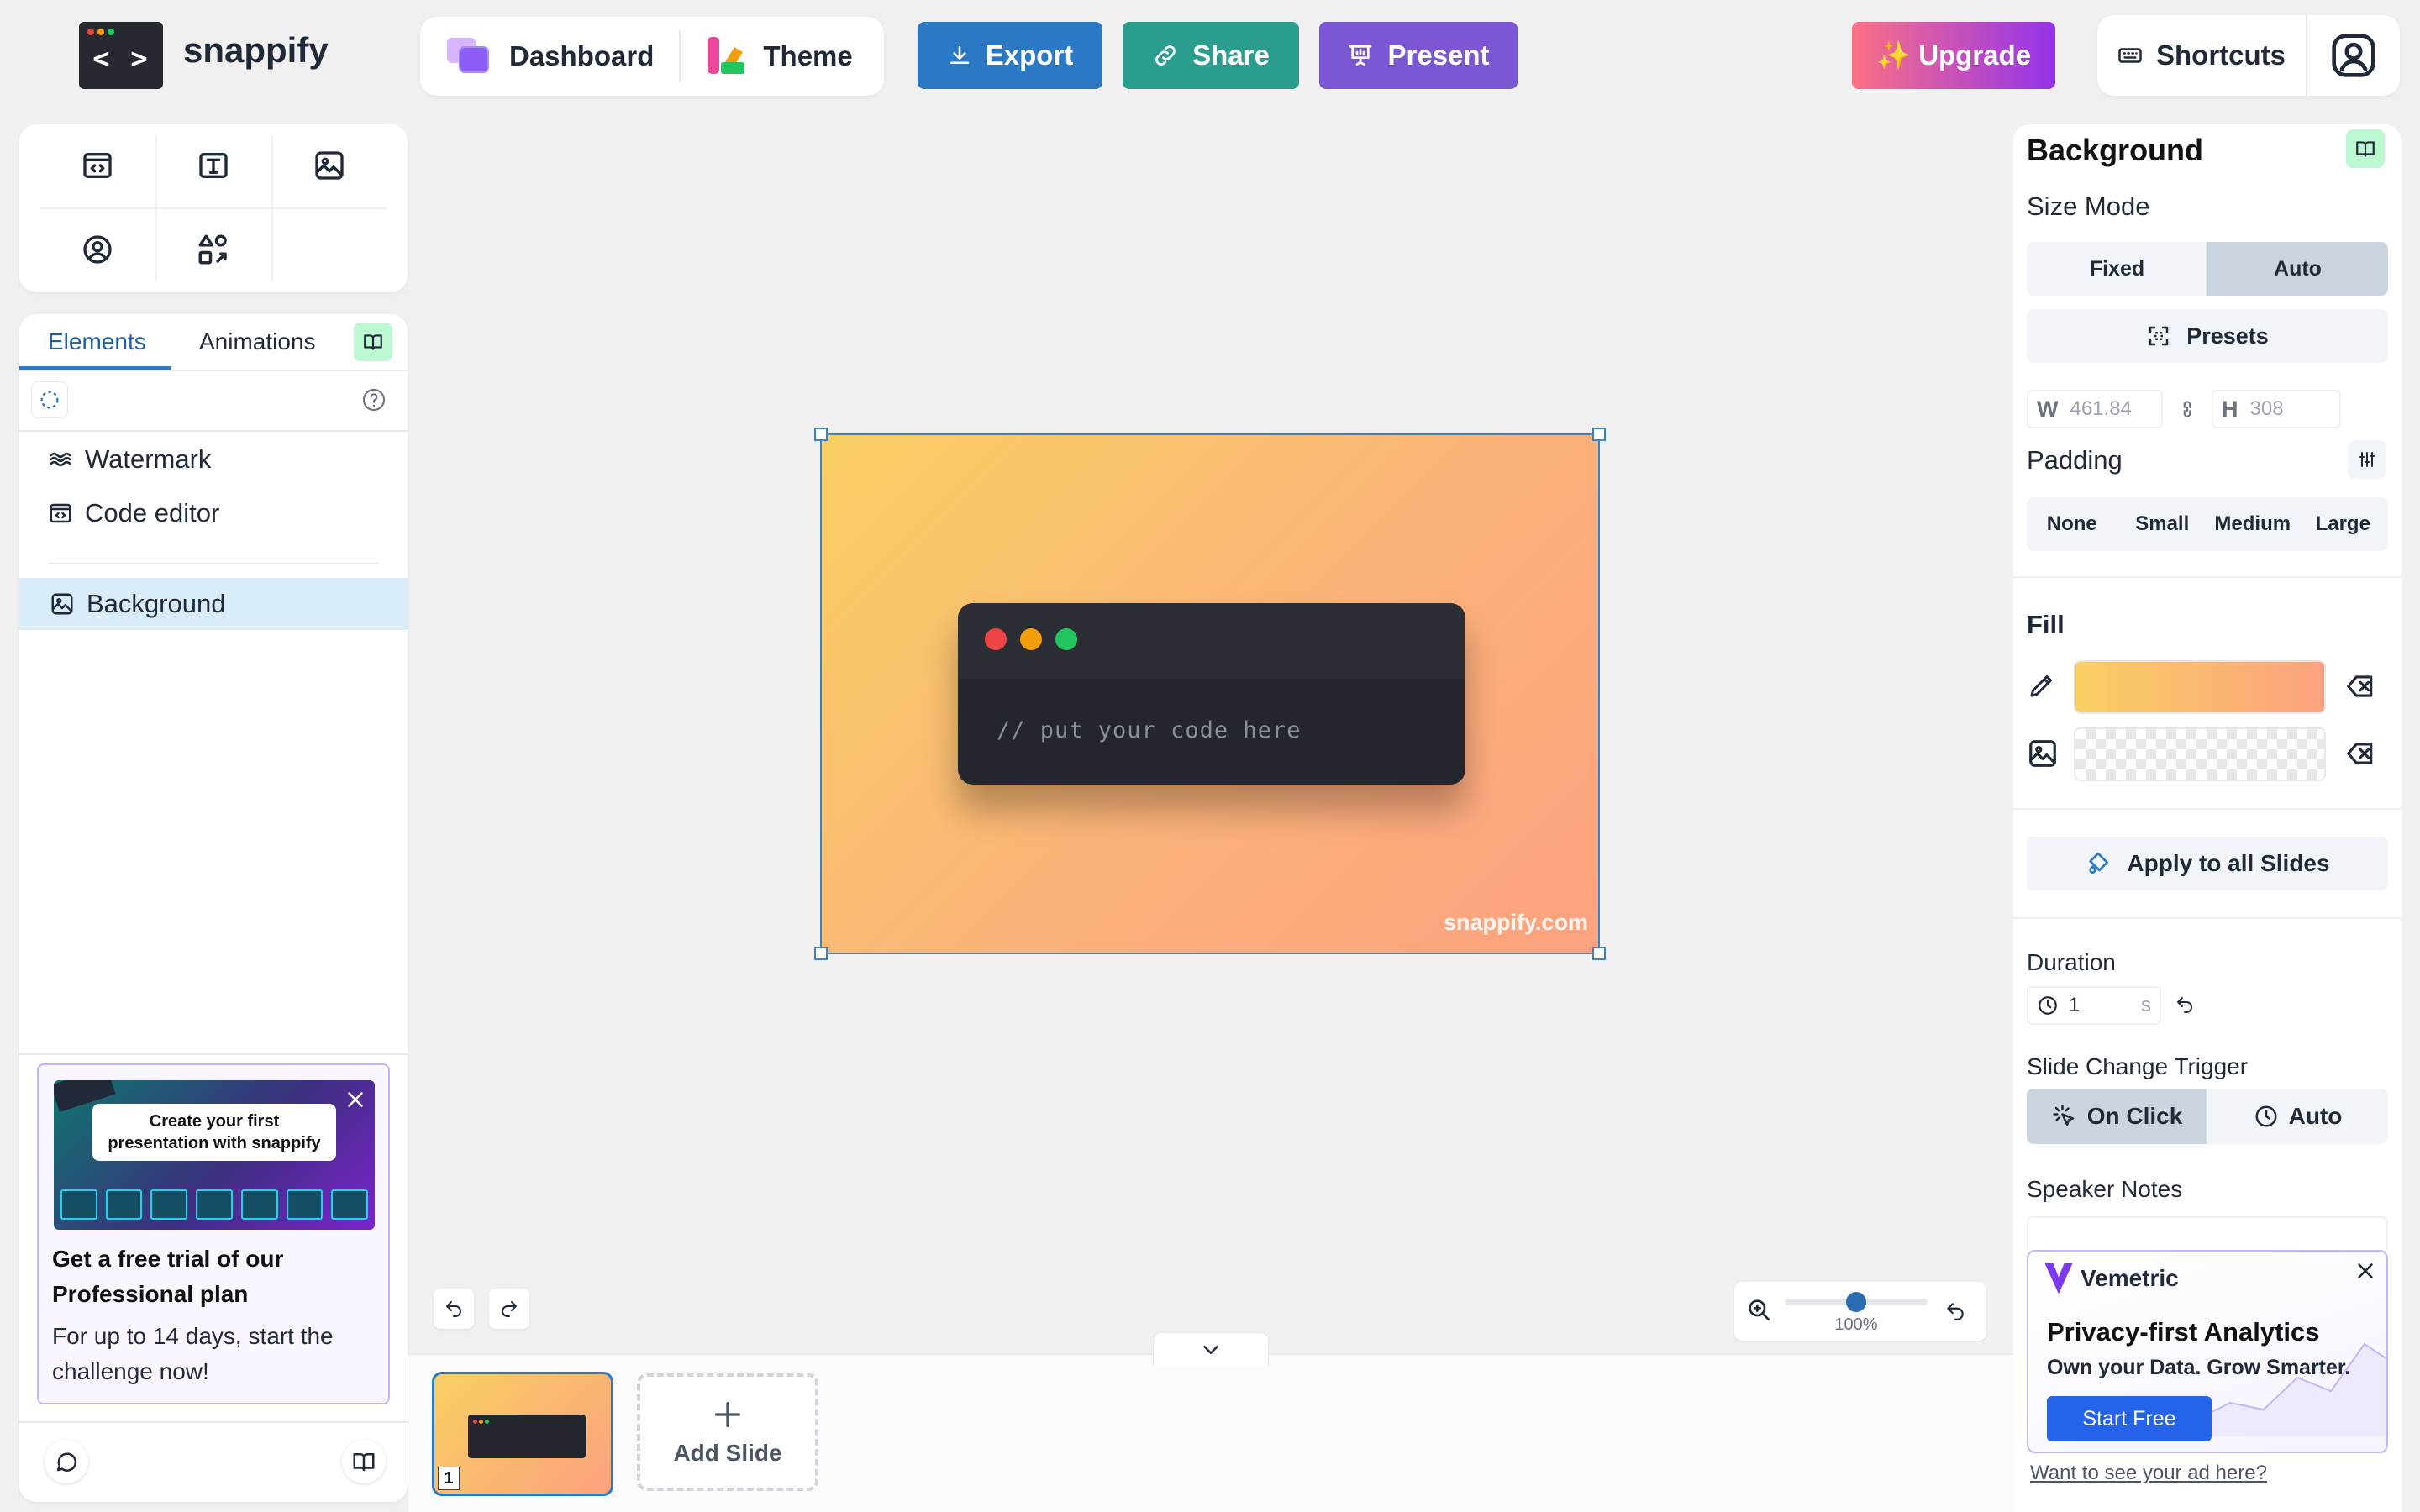 The width and height of the screenshot is (2420, 1512). What do you see at coordinates (2075, 460) in the screenshot?
I see `padding-label: Padding` at bounding box center [2075, 460].